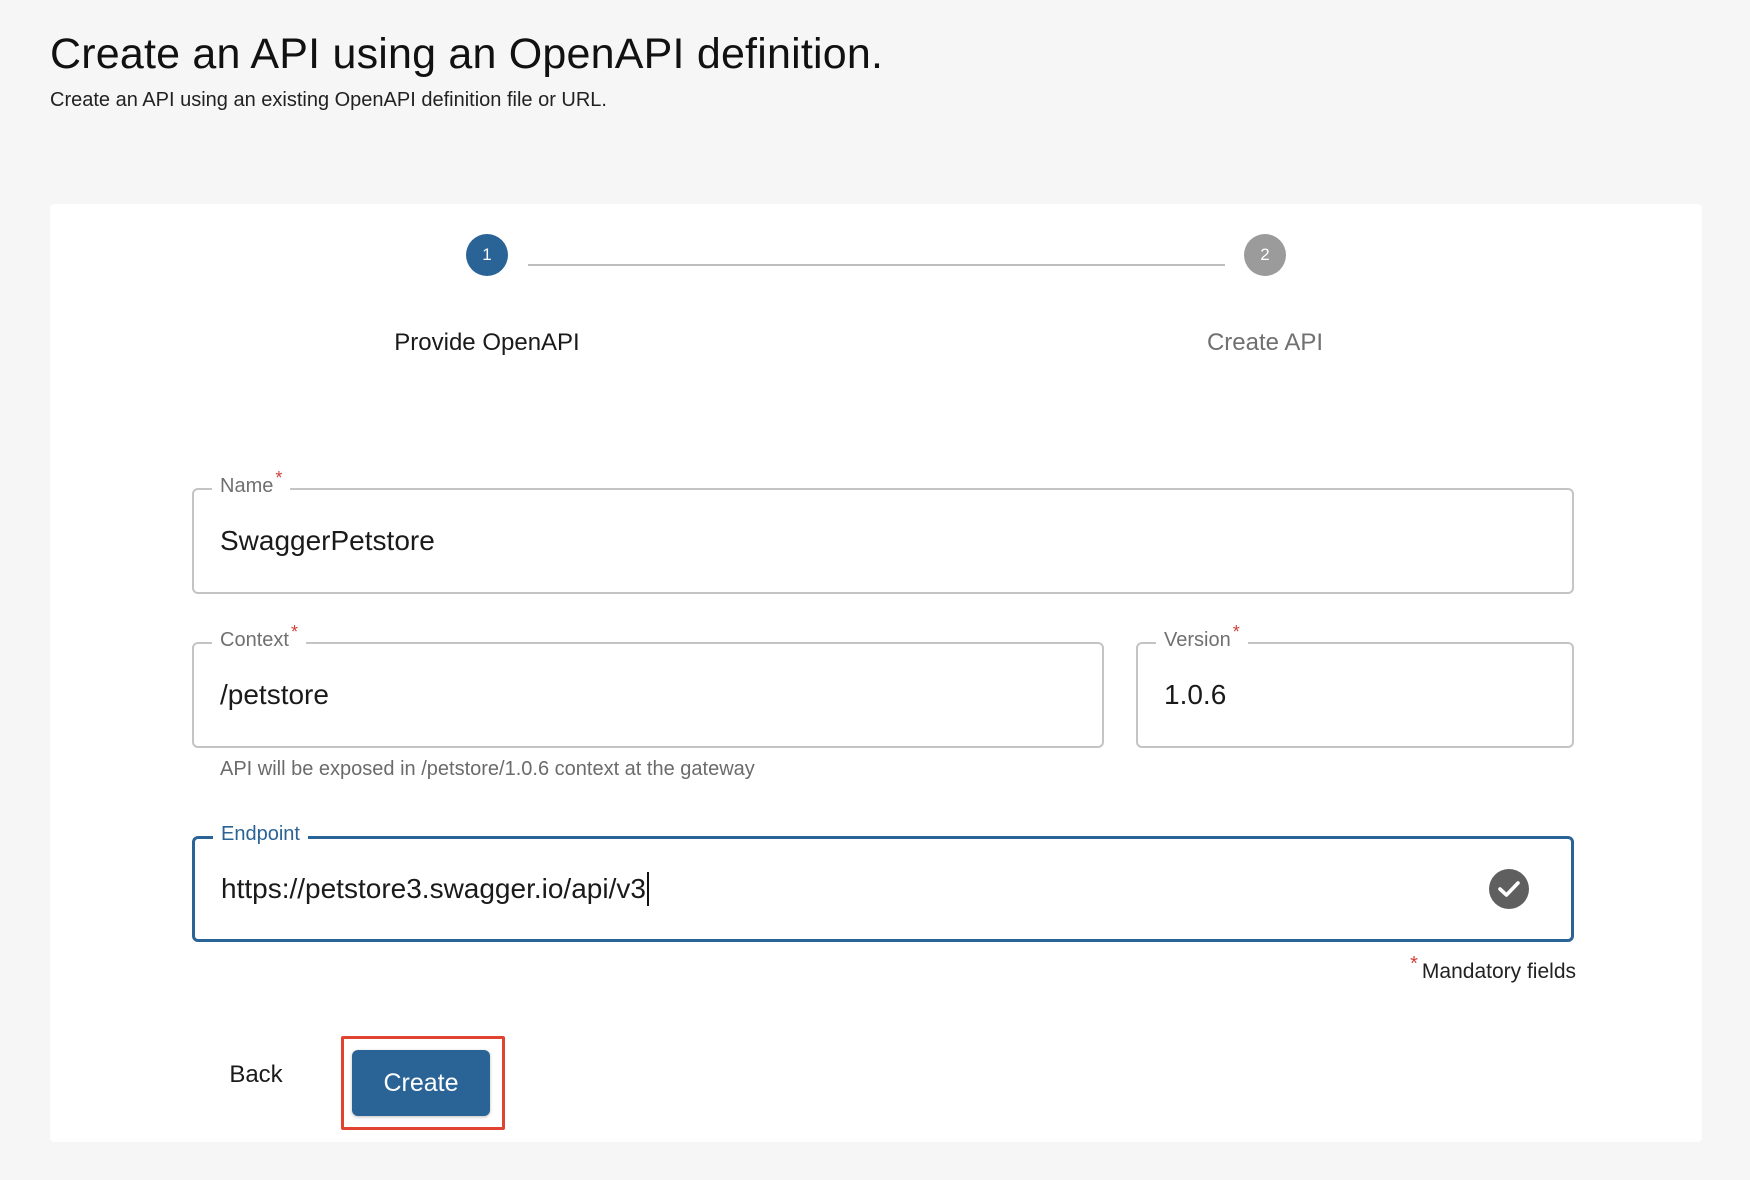 The width and height of the screenshot is (1750, 1180). What do you see at coordinates (648, 685) in the screenshot?
I see `context-field: Context * /petstore` at bounding box center [648, 685].